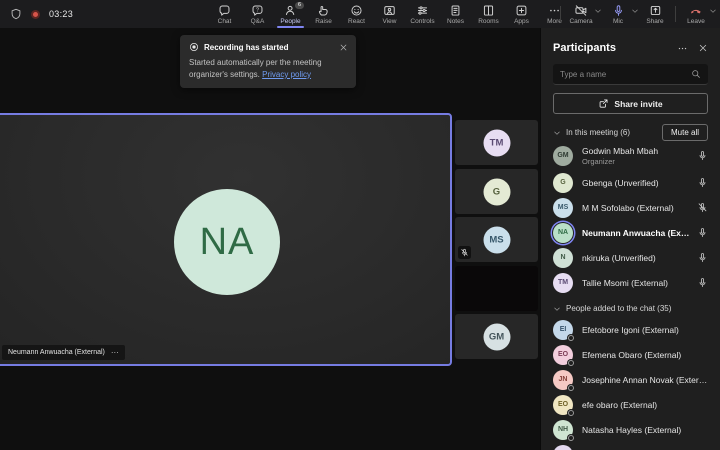  Describe the element at coordinates (496, 191) in the screenshot. I see `video-tile-g: G` at that location.